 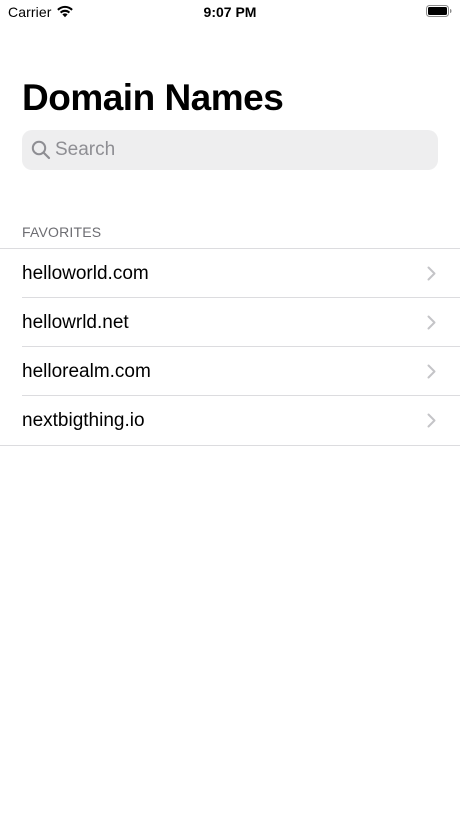 I want to click on list-item: nextbigthing.io, so click(x=230, y=420).